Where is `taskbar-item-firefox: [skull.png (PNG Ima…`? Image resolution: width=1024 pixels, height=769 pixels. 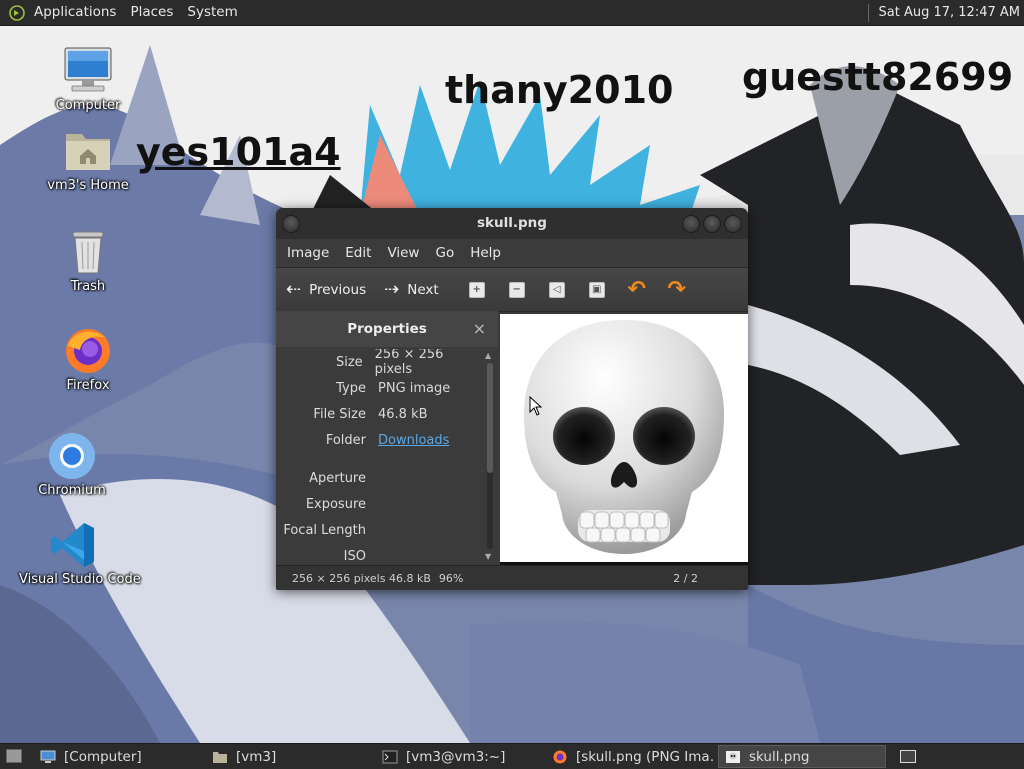 taskbar-item-firefox: [skull.png (PNG Ima… is located at coordinates (630, 756).